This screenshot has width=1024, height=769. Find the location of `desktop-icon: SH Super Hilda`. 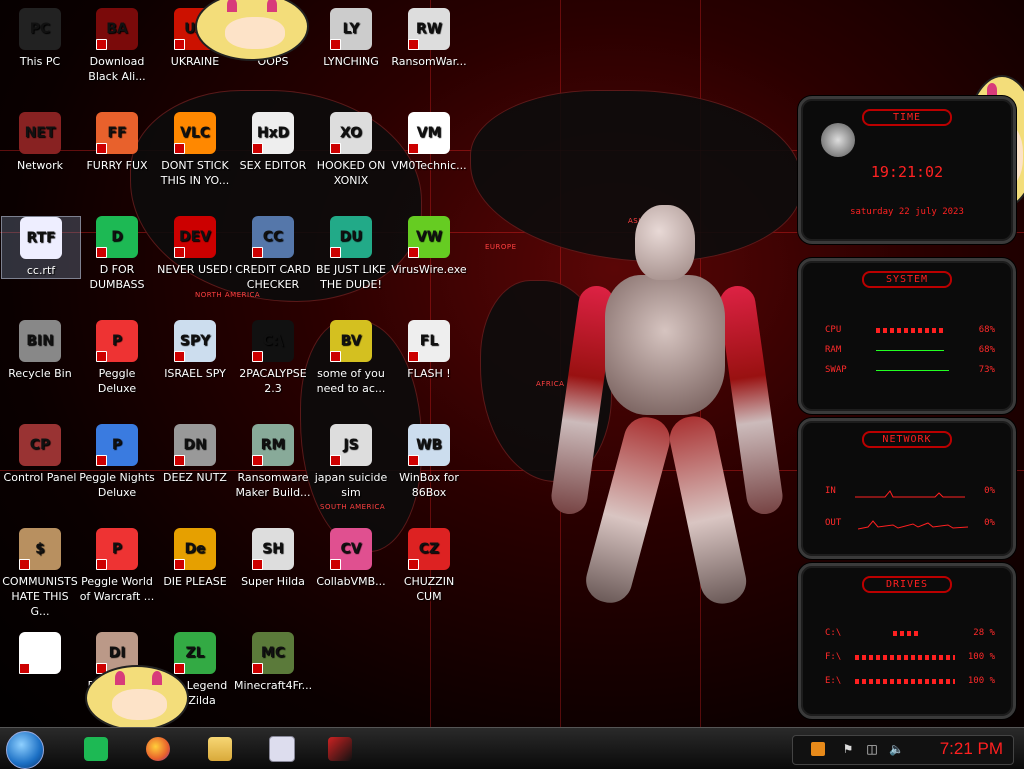

desktop-icon: SH Super Hilda is located at coordinates (273, 558).